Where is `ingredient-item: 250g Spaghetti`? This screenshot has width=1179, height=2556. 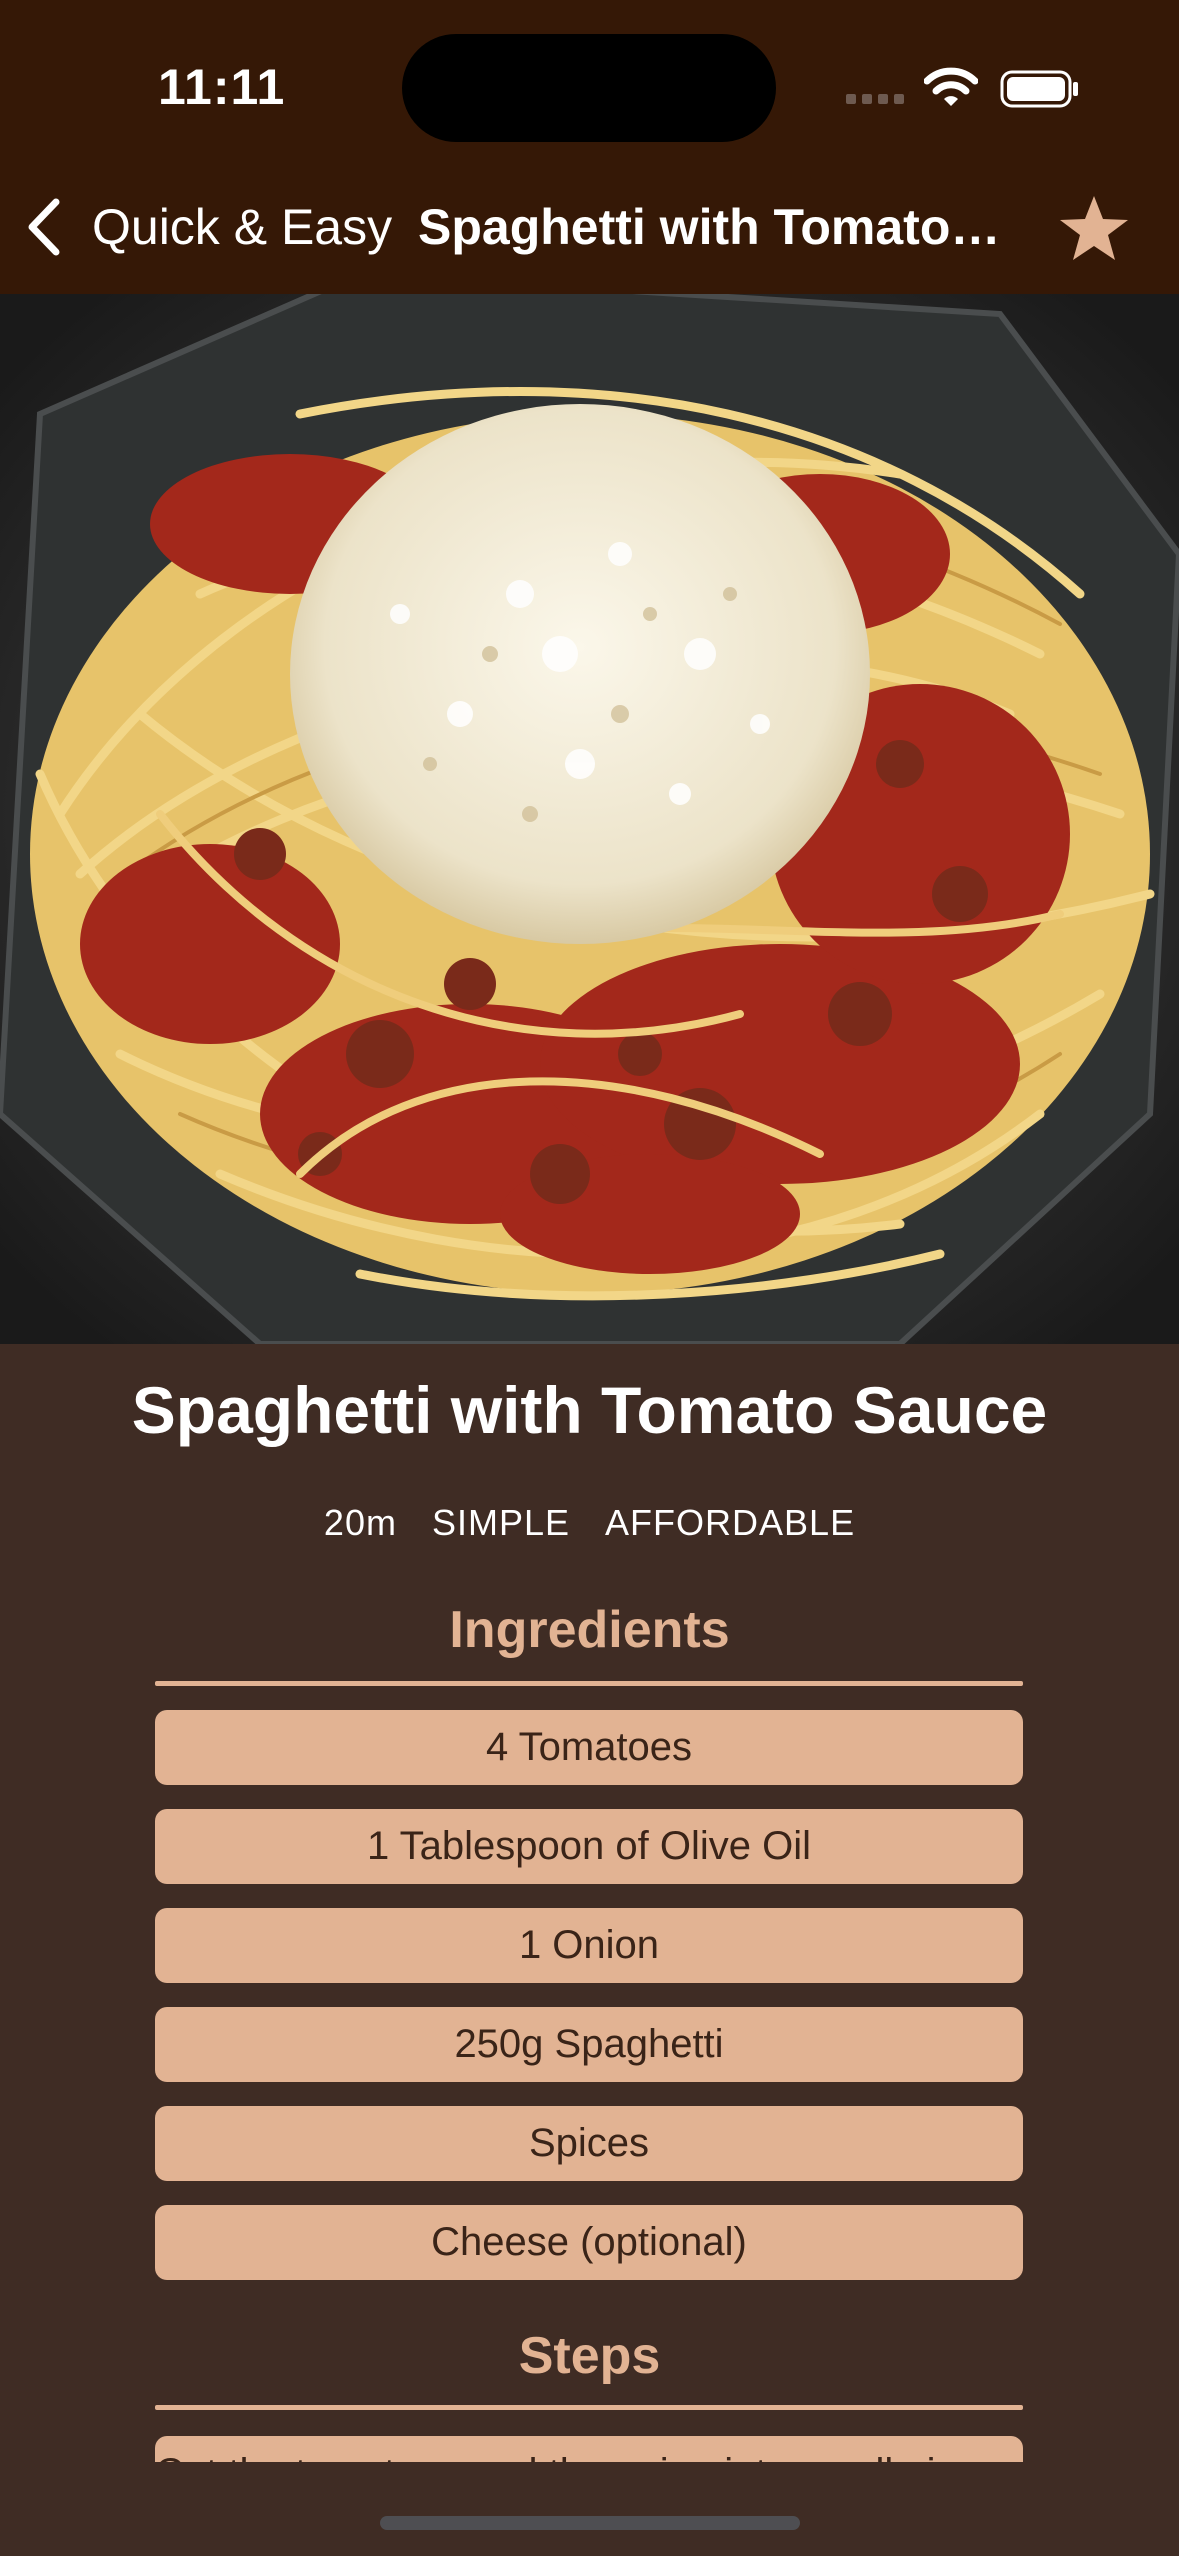
ingredient-item: 250g Spaghetti is located at coordinates (589, 2044).